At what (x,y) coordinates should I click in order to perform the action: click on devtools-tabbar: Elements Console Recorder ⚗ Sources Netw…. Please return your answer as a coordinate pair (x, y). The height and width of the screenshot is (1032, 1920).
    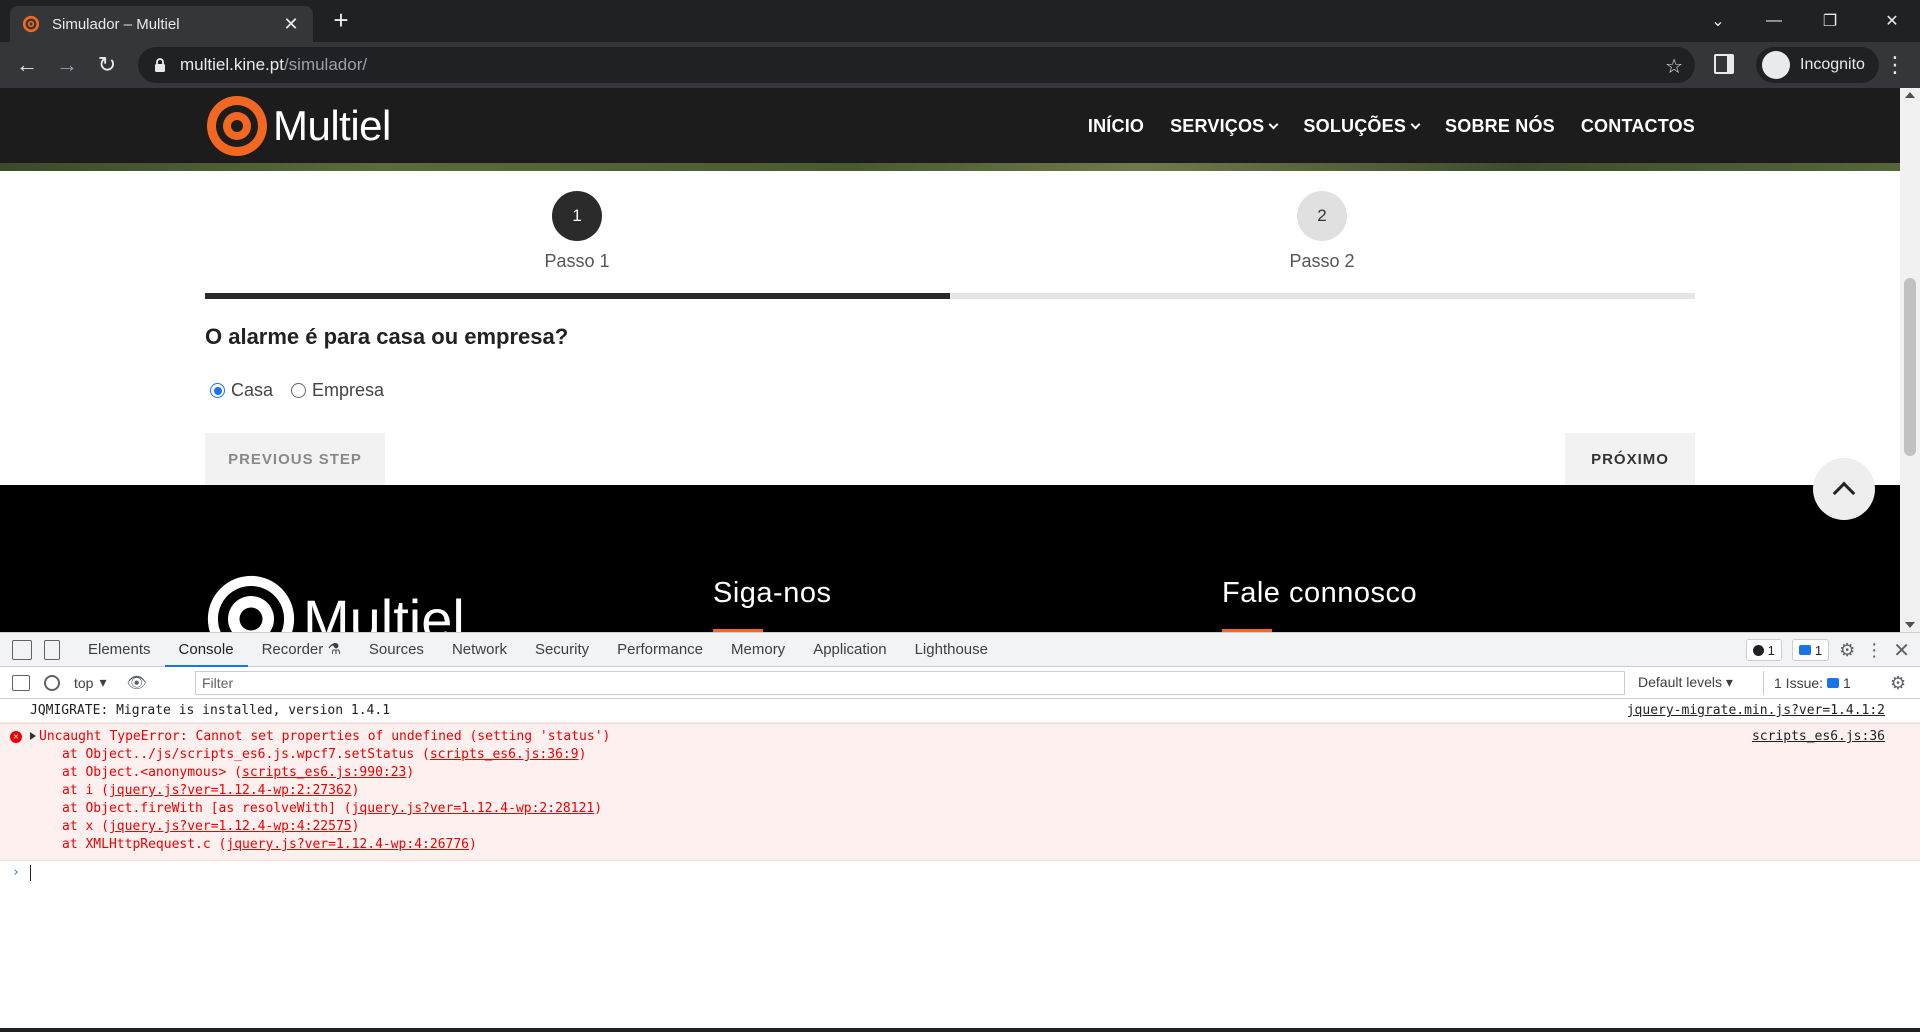
    Looking at the image, I should click on (960, 650).